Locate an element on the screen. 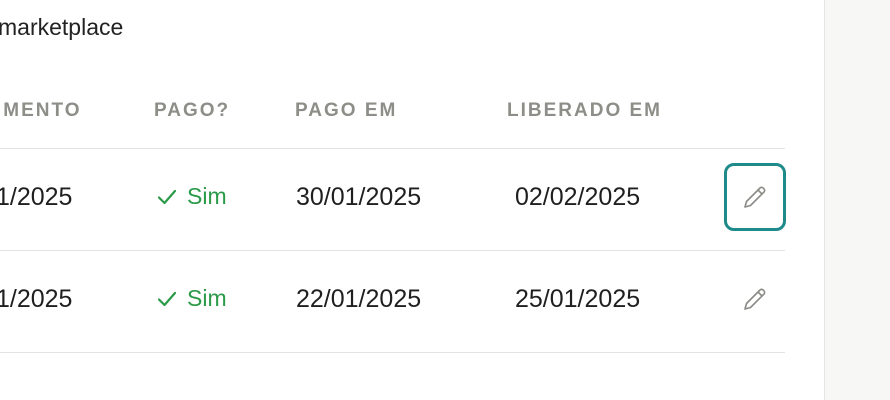 The width and height of the screenshot is (890, 400). paid-on-cell: 22/01/2025 is located at coordinates (359, 299).